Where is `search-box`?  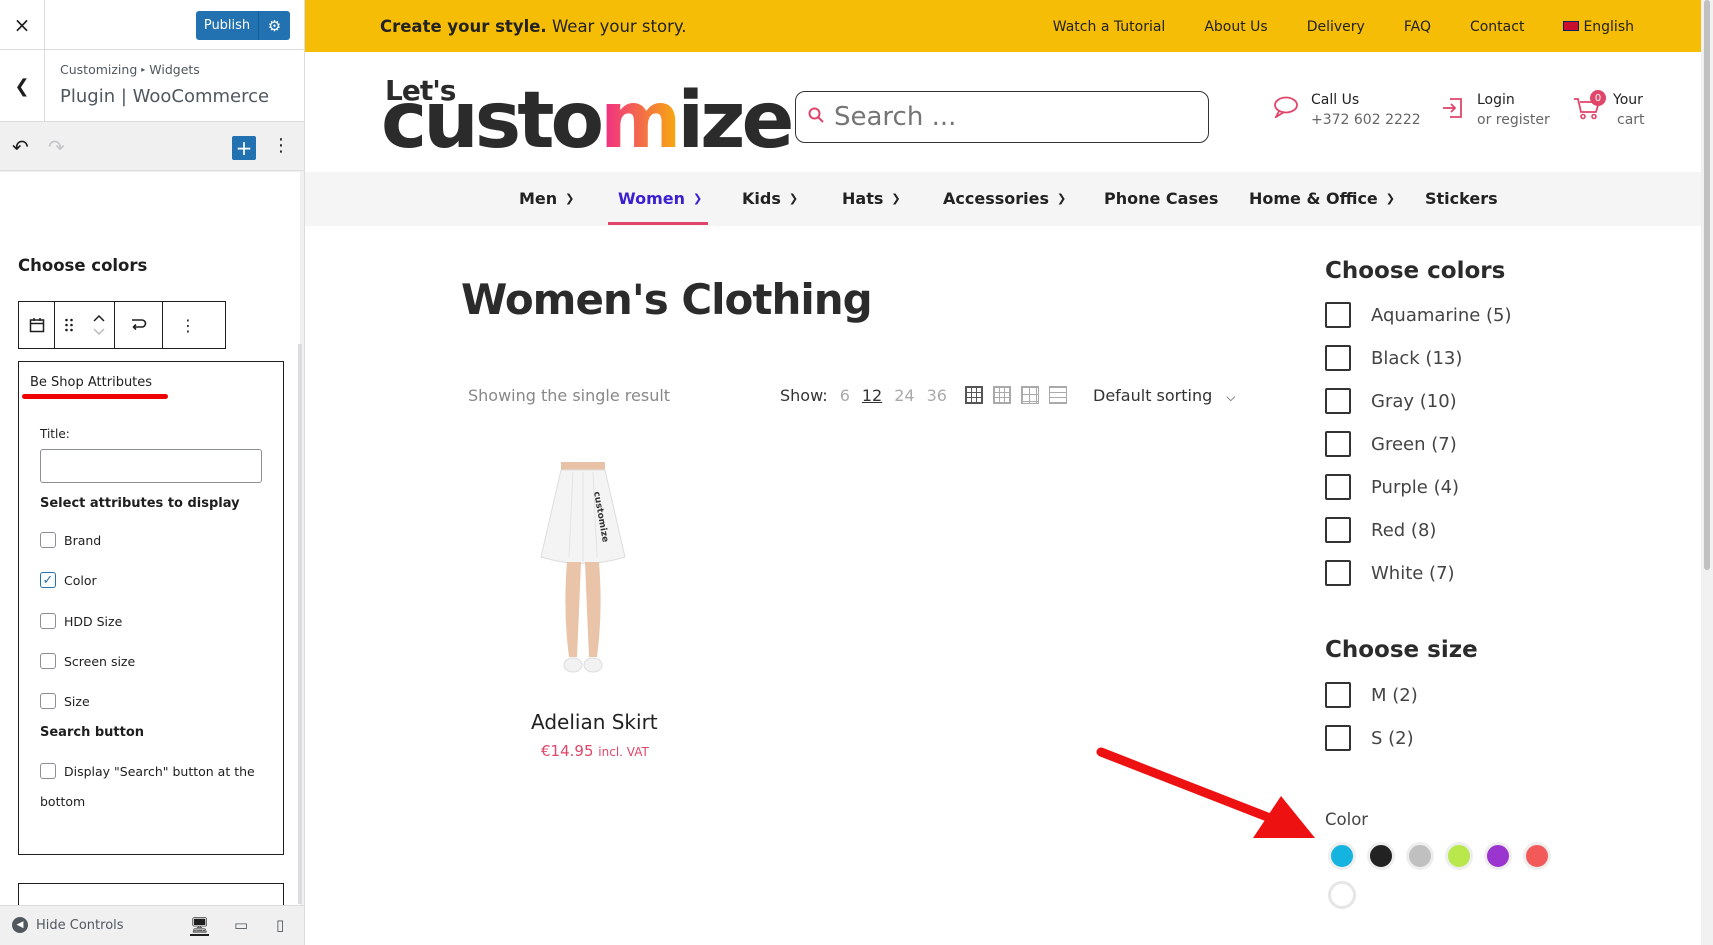 search-box is located at coordinates (1002, 117).